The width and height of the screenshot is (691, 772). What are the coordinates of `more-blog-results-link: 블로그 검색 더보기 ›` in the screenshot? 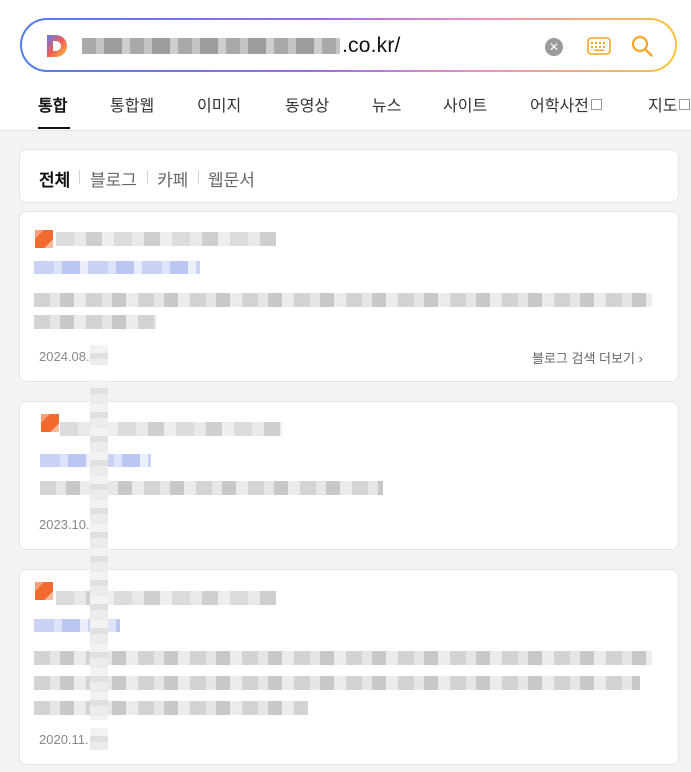 It's located at (587, 357).